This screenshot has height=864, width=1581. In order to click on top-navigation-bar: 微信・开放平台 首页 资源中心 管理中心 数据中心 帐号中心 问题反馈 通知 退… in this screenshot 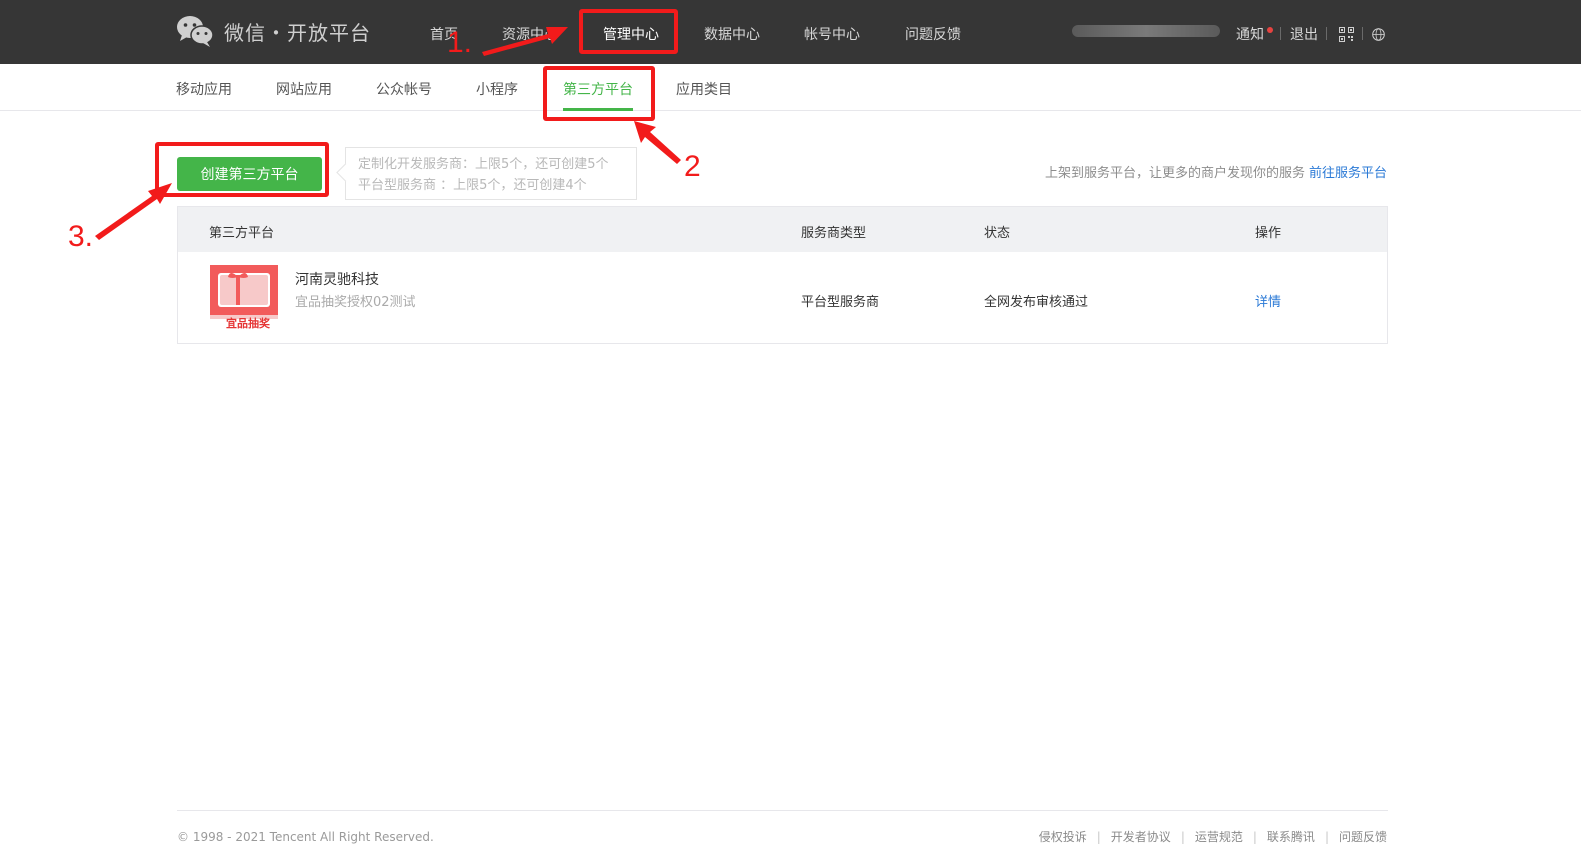, I will do `click(790, 32)`.